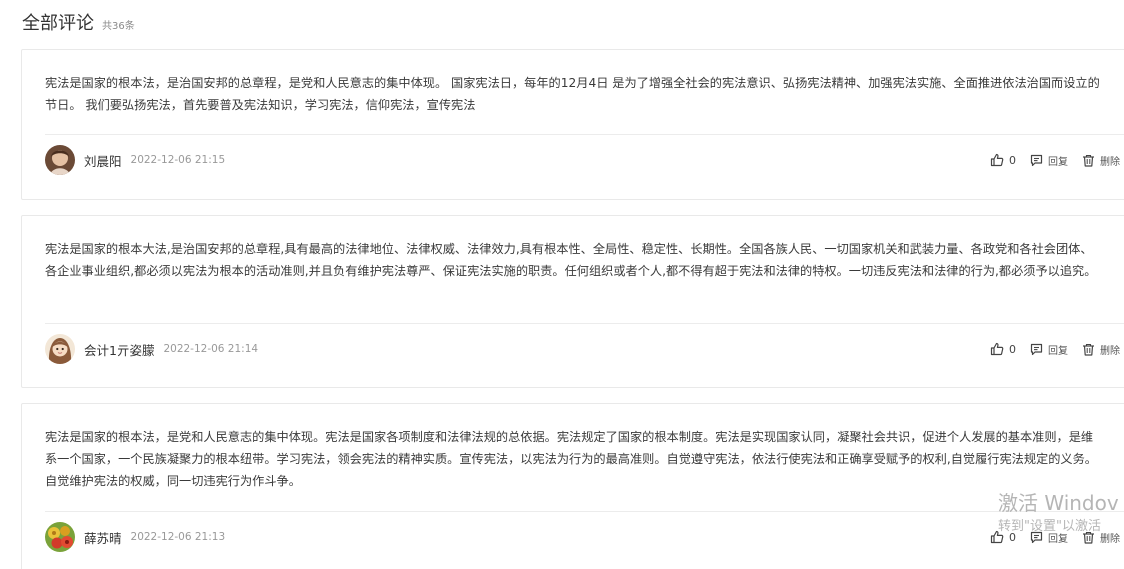  Describe the element at coordinates (119, 349) in the screenshot. I see `comment-username: 会计1亓姿朦` at that location.